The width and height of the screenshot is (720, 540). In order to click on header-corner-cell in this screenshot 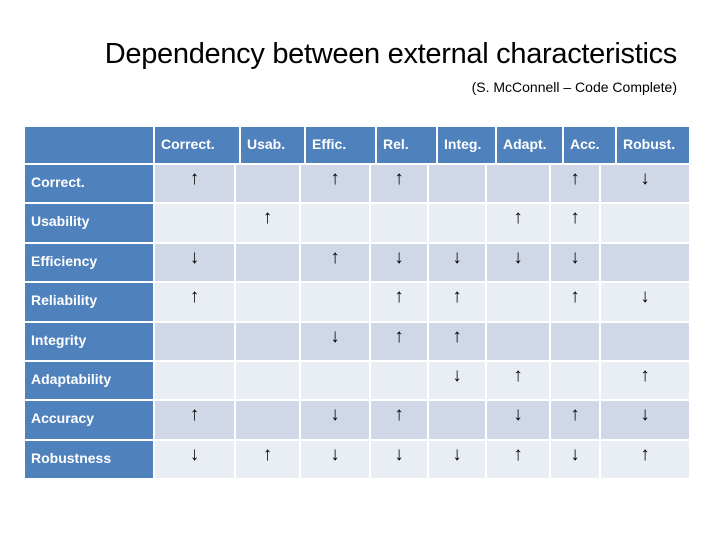, I will do `click(89, 145)`.